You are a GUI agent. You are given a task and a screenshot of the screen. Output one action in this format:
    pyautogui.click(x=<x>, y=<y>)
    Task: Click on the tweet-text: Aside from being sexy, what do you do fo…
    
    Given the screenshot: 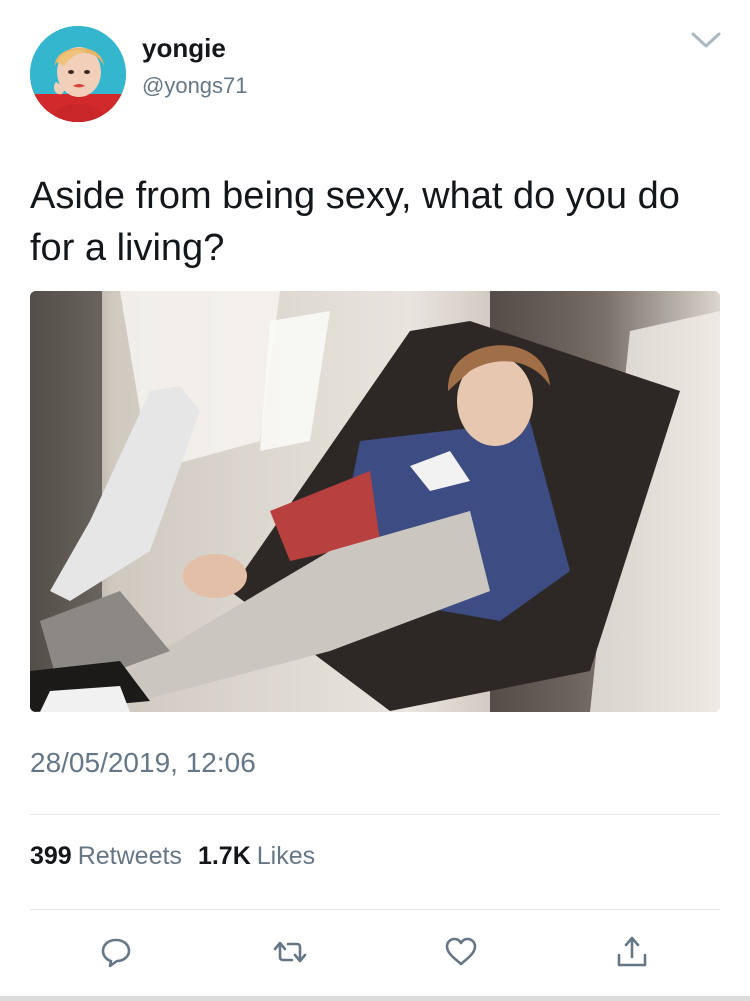 What is the action you would take?
    pyautogui.click(x=355, y=222)
    